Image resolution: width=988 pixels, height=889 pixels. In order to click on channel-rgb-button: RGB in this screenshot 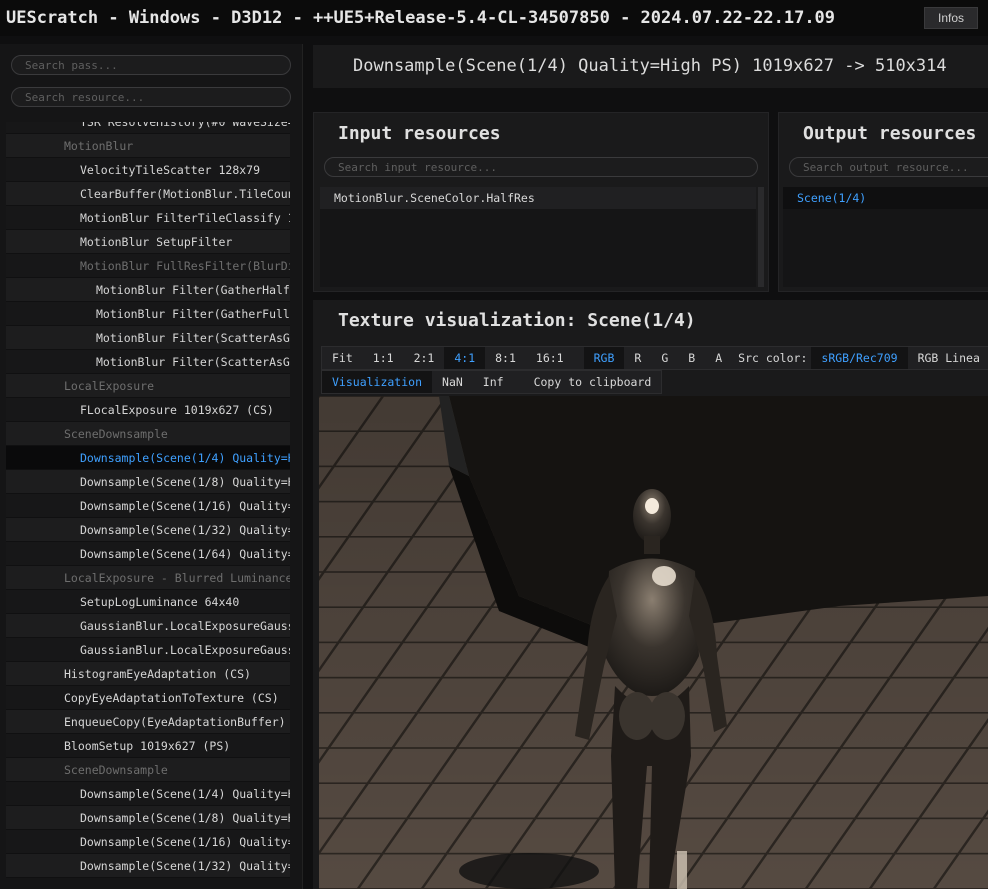, I will do `click(604, 358)`.